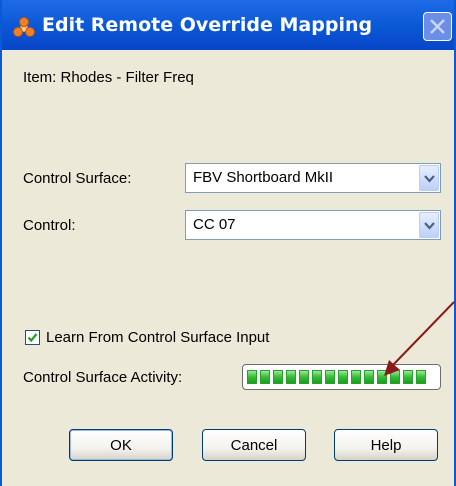 Image resolution: width=456 pixels, height=486 pixels. Describe the element at coordinates (77, 178) in the screenshot. I see `control-surface-label: Control Surface:` at that location.